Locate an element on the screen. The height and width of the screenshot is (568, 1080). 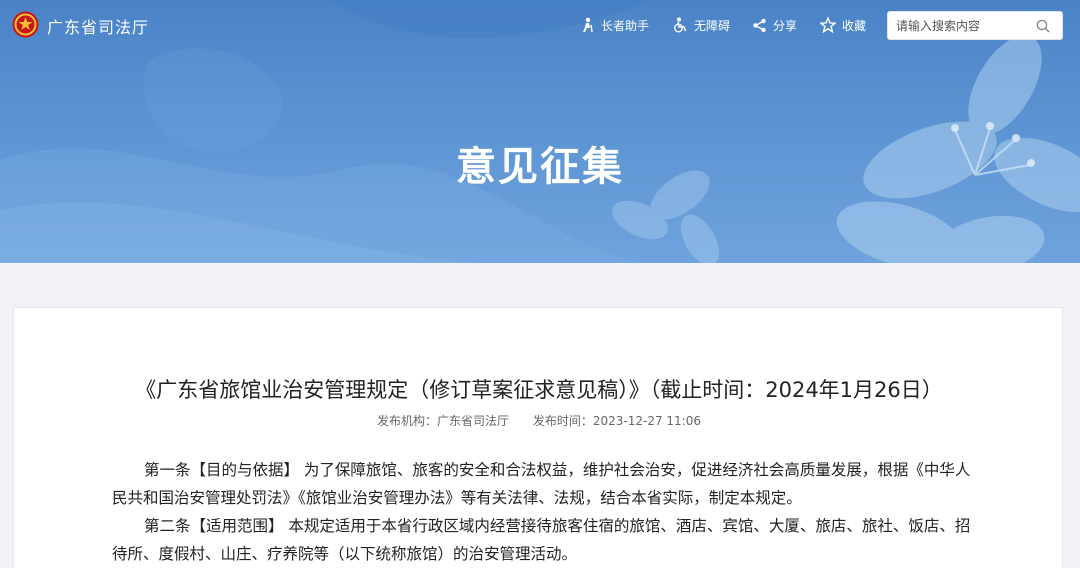
share-label: 分享 is located at coordinates (785, 25).